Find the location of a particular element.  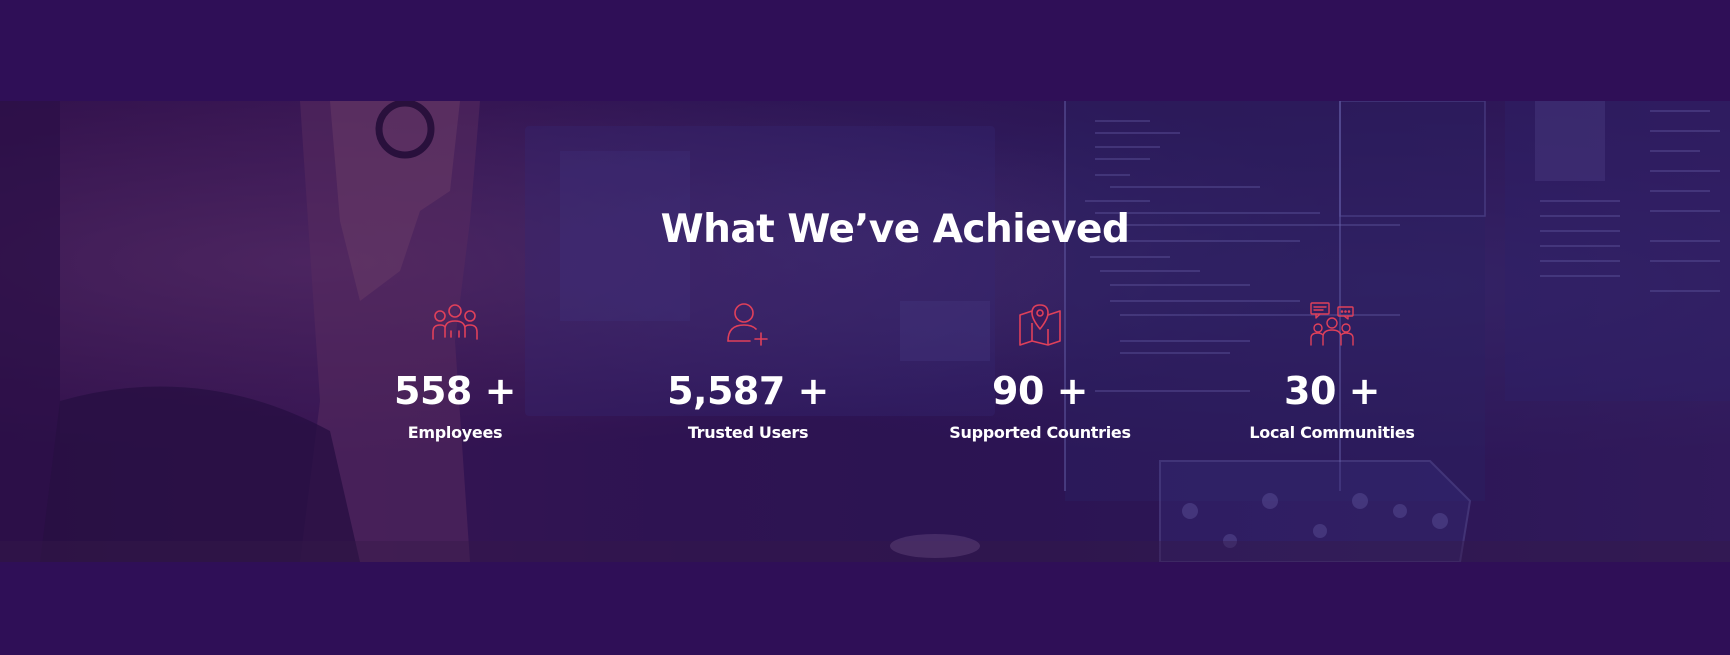

stat-local-communities: 30 + Local Communities is located at coordinates (1332, 372).